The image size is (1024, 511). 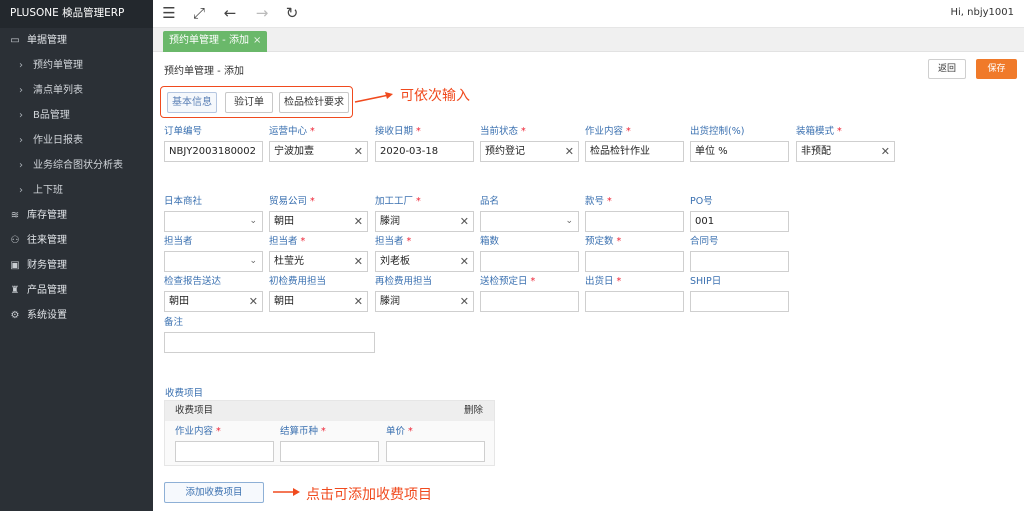 I want to click on field-label: 箱数, so click(x=529, y=242).